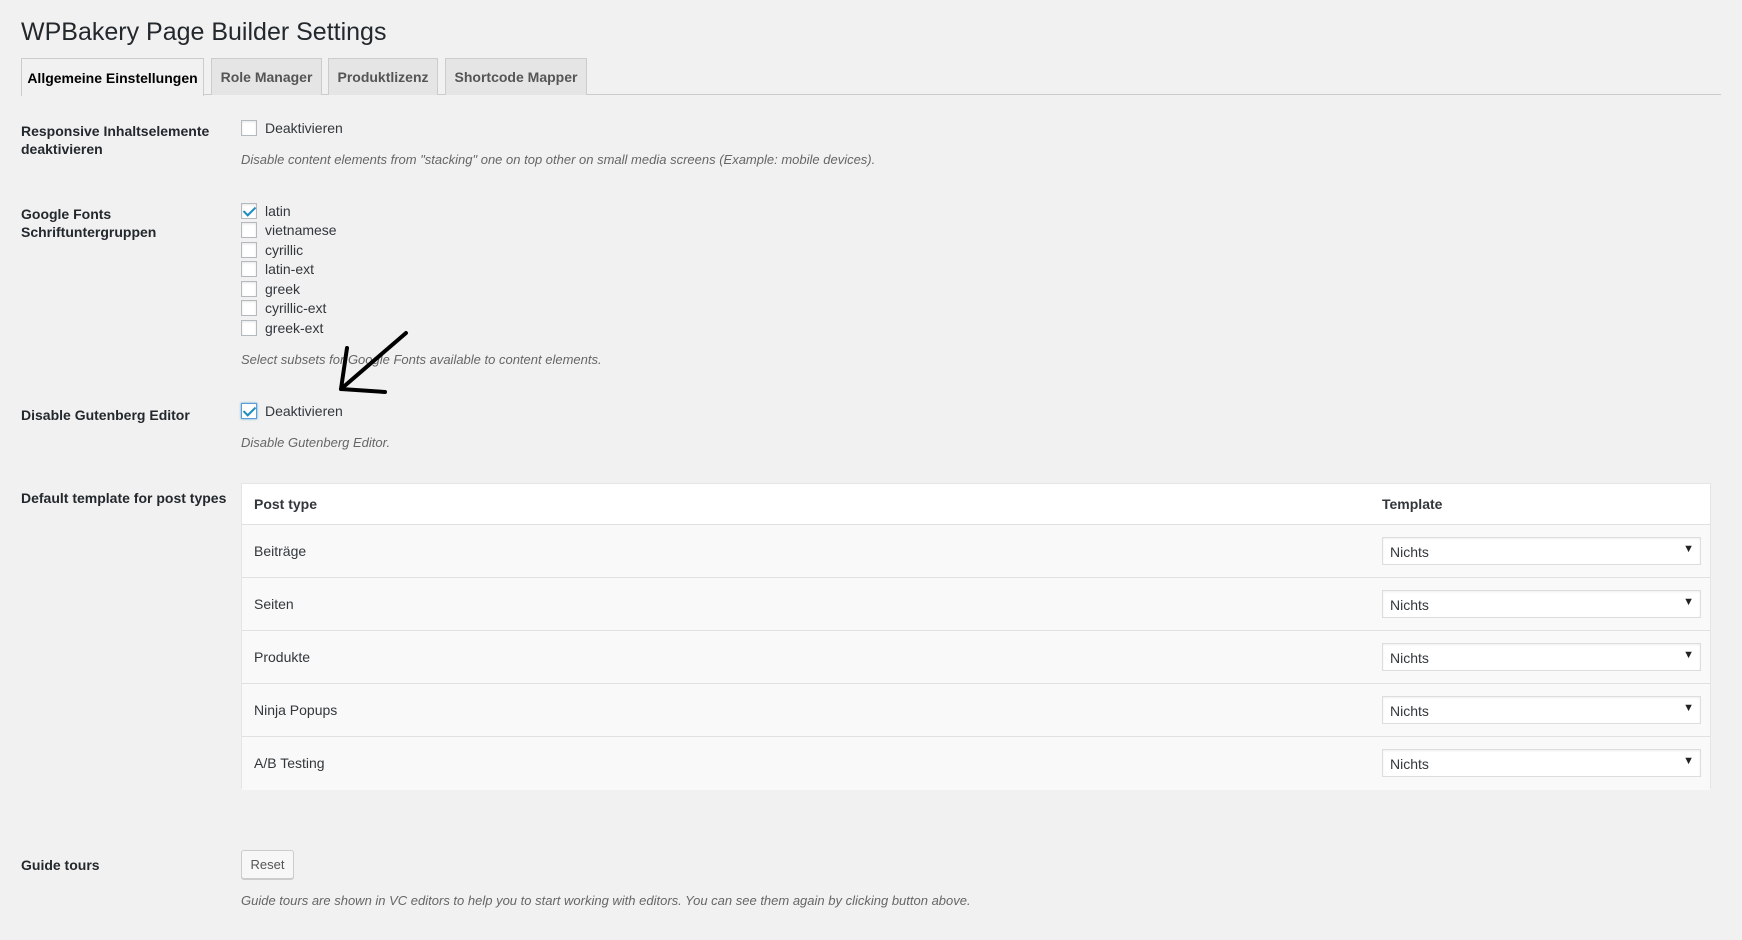  Describe the element at coordinates (294, 327) in the screenshot. I see `subset-label: greek-ext` at that location.